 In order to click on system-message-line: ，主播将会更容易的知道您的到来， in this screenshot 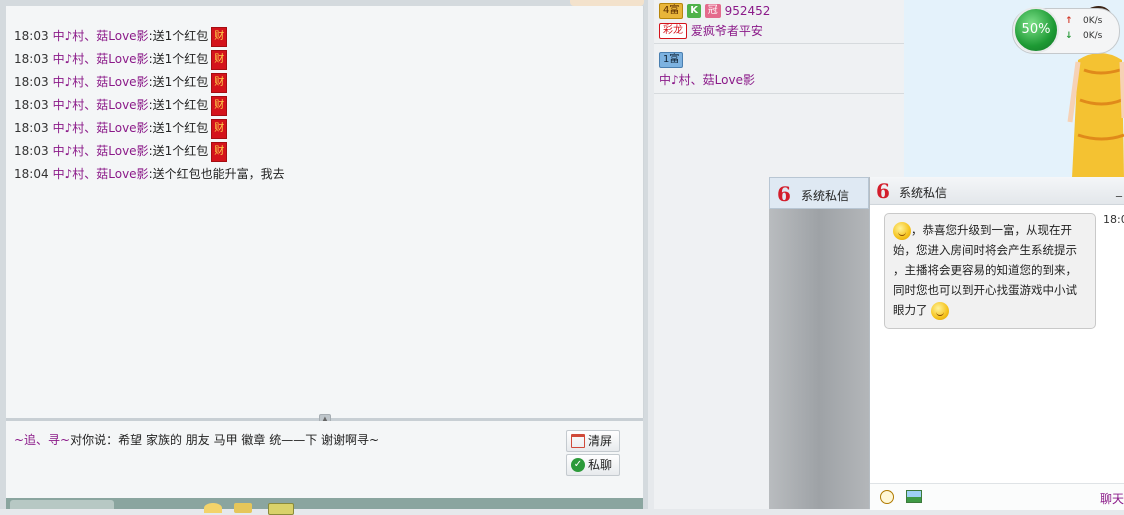, I will do `click(985, 270)`.